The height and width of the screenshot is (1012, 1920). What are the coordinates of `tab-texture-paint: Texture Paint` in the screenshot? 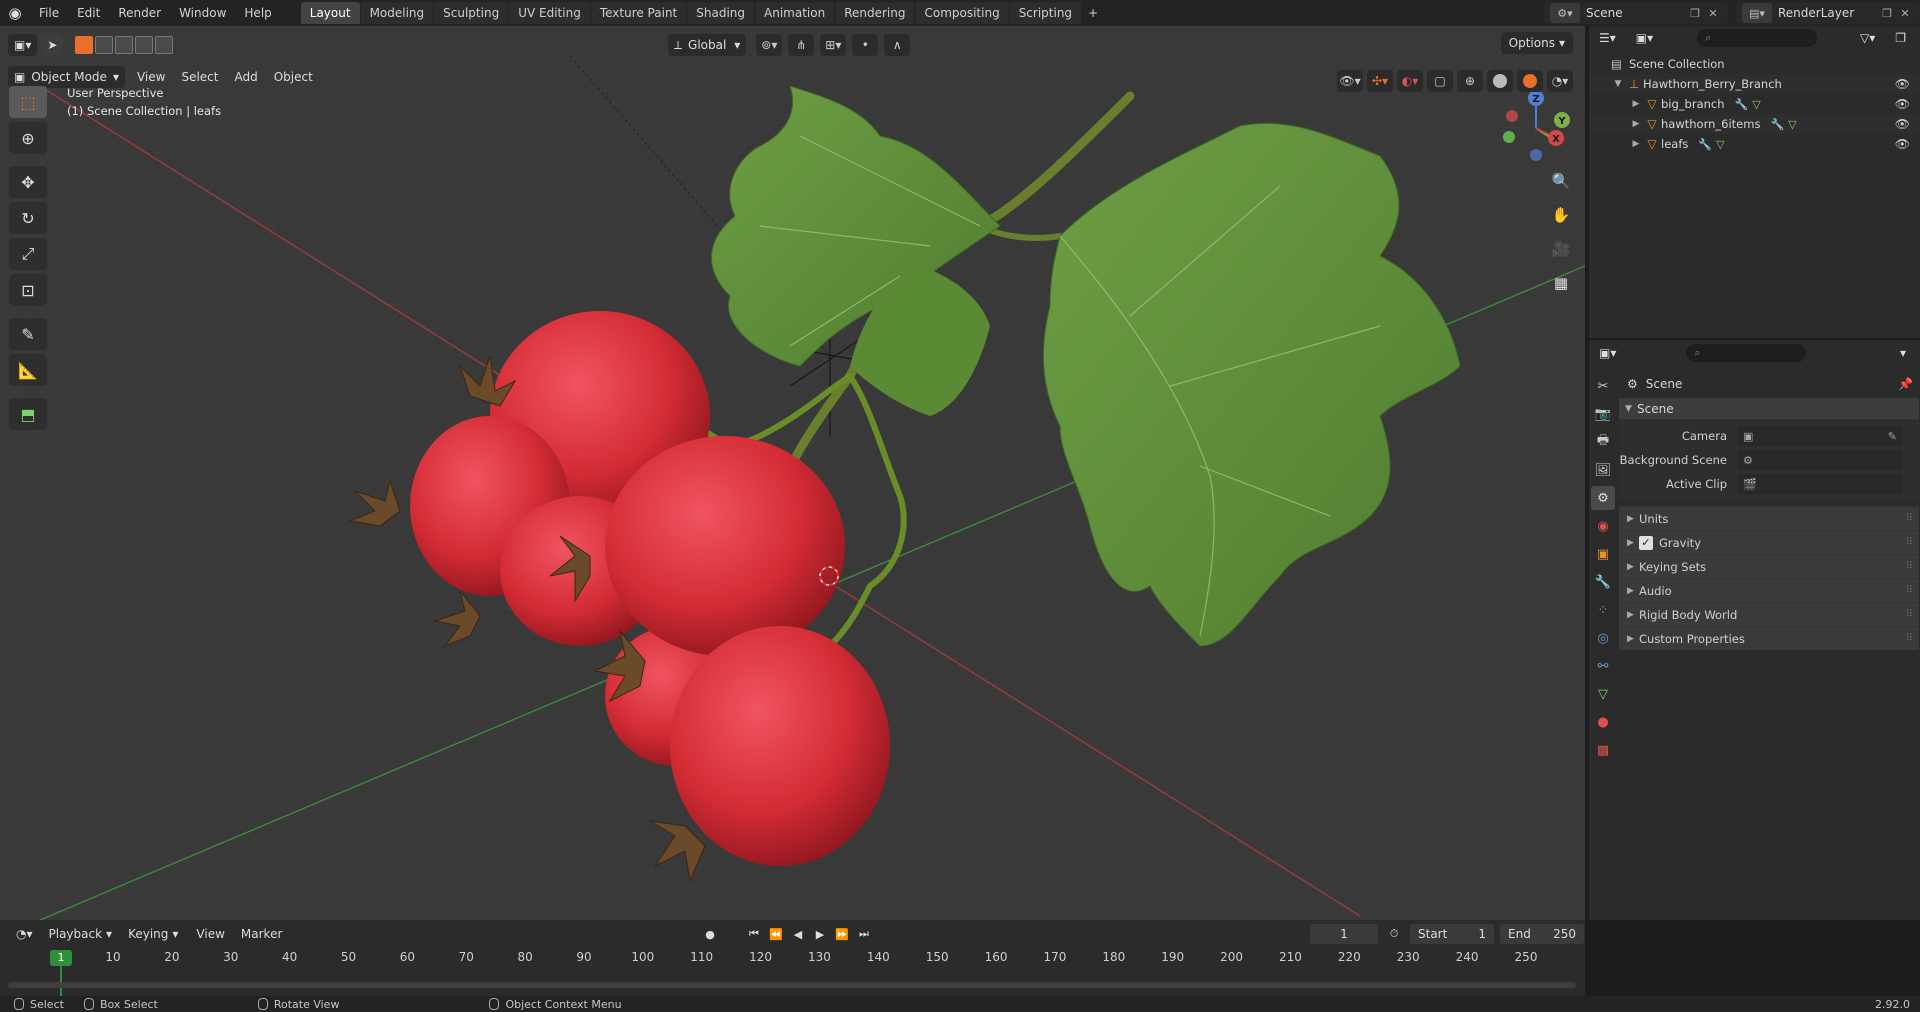 It's located at (638, 13).